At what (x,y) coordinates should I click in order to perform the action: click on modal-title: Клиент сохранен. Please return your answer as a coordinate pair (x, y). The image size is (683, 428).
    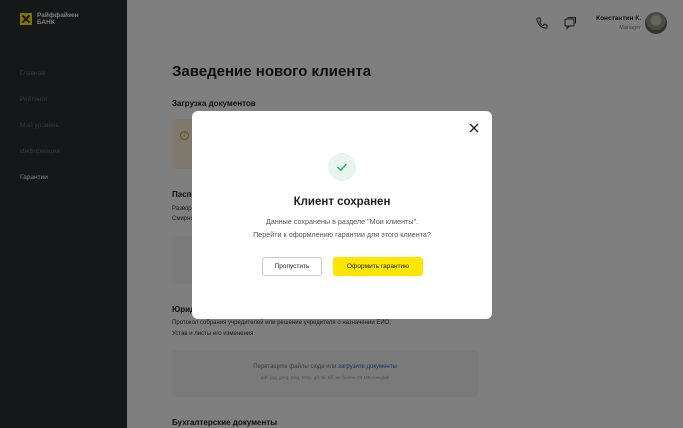
    Looking at the image, I should click on (342, 202).